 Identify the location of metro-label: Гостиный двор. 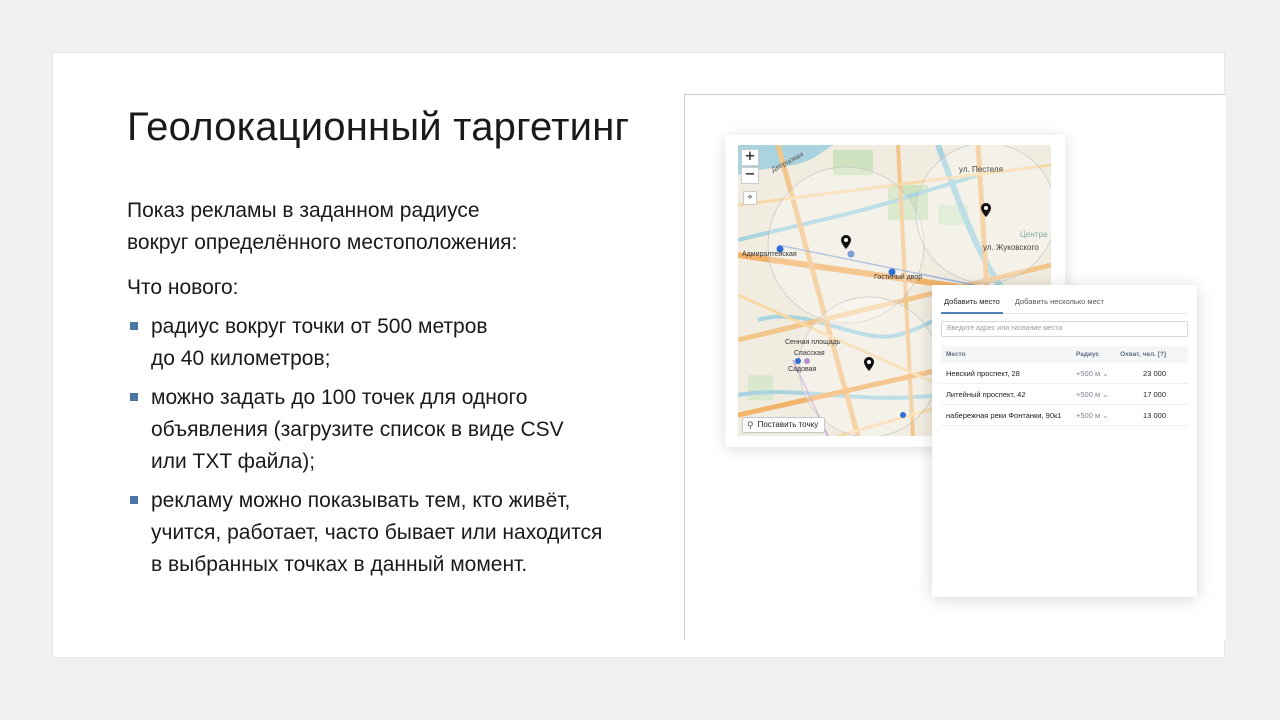
(898, 277).